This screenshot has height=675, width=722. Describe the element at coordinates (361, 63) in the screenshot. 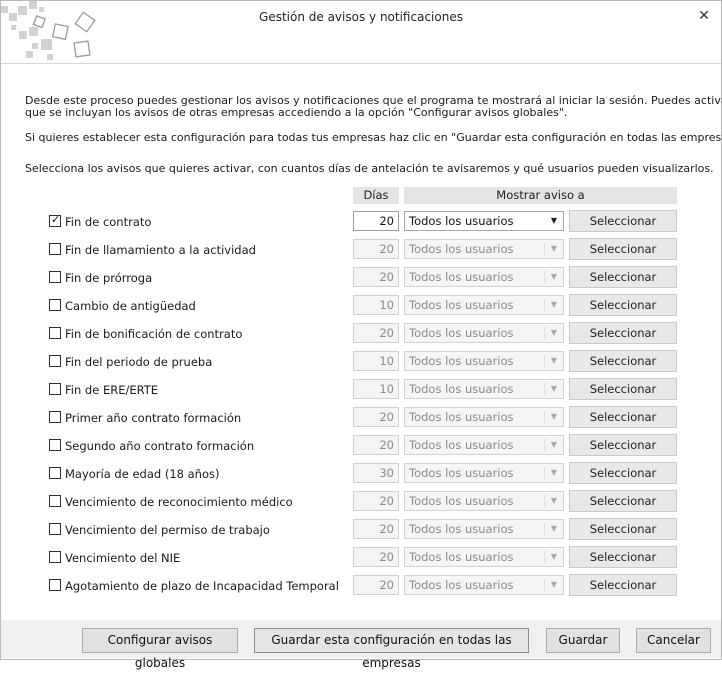

I see `header-divider` at that location.